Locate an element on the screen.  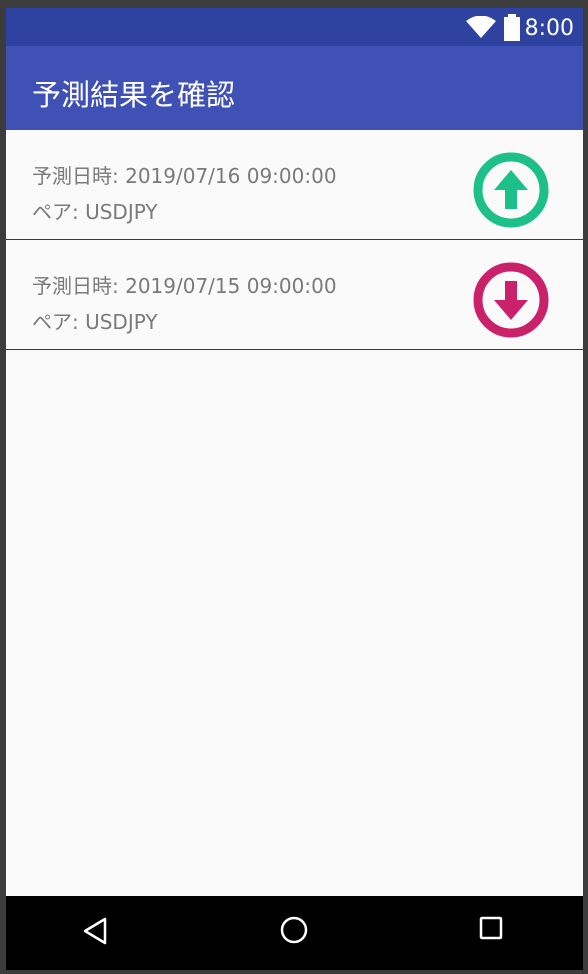
back-icon is located at coordinates (95, 931).